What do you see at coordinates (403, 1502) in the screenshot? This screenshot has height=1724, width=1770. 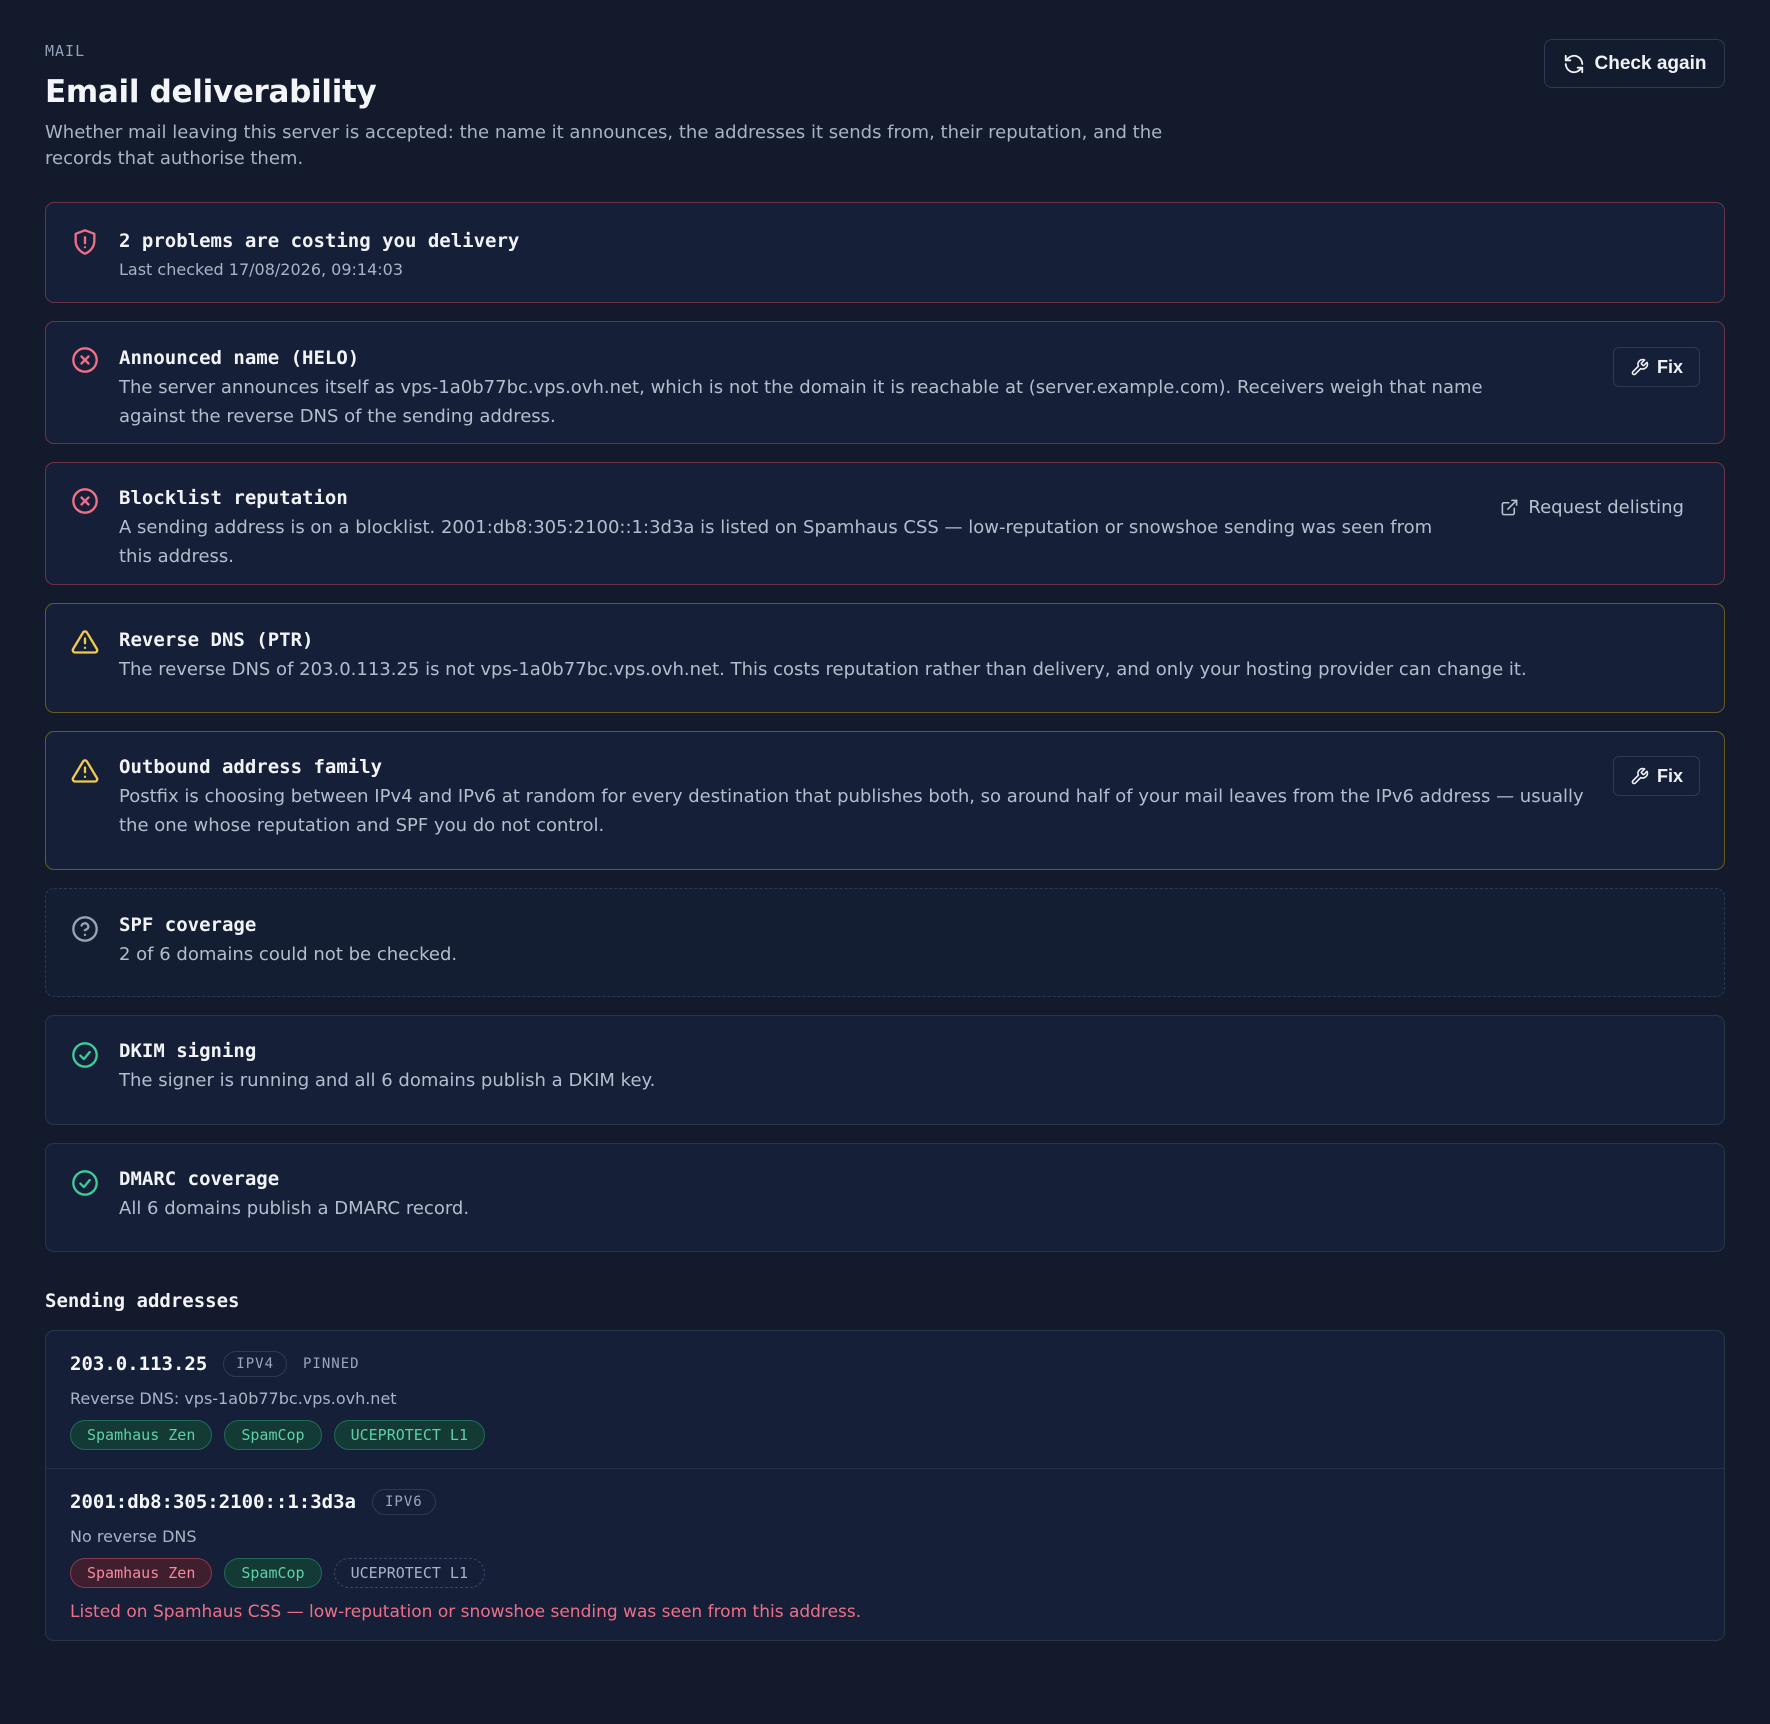 I see `family-badge: IPV6` at bounding box center [403, 1502].